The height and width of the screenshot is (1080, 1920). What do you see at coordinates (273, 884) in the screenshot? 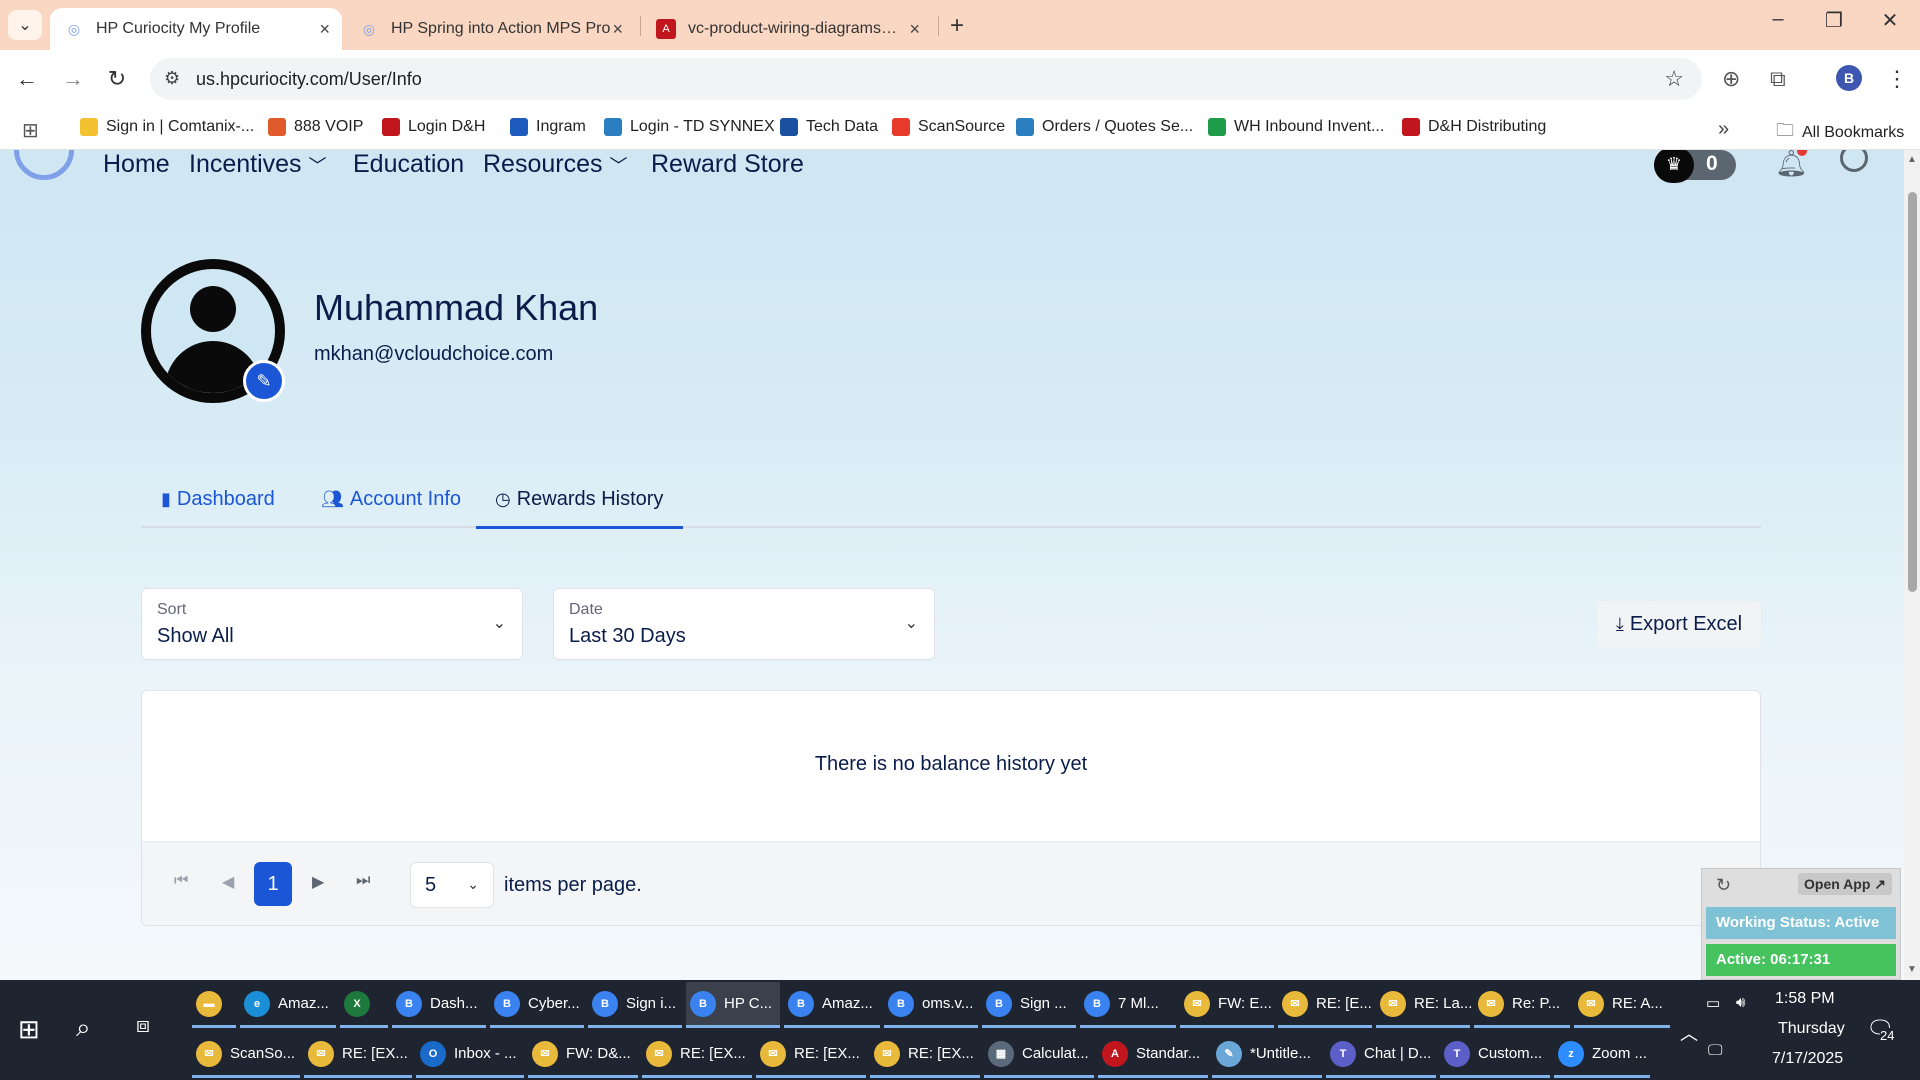
I see `page-number-current: 1` at bounding box center [273, 884].